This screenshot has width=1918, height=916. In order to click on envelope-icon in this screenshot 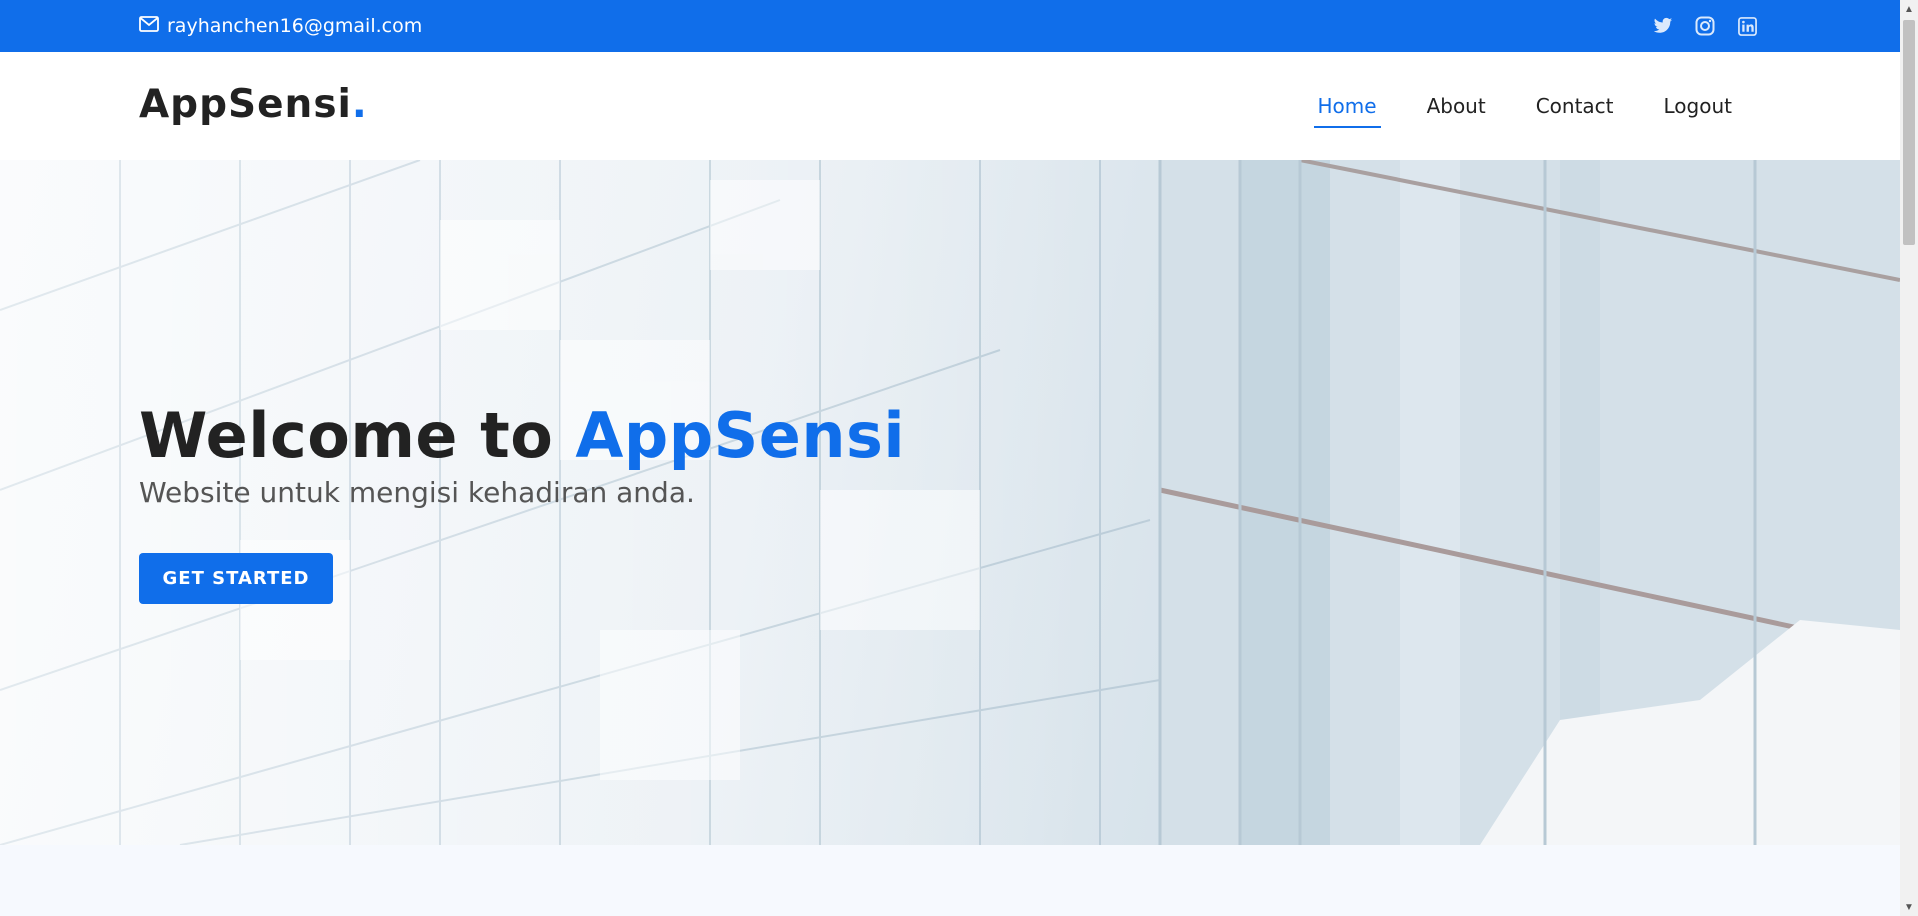, I will do `click(149, 26)`.